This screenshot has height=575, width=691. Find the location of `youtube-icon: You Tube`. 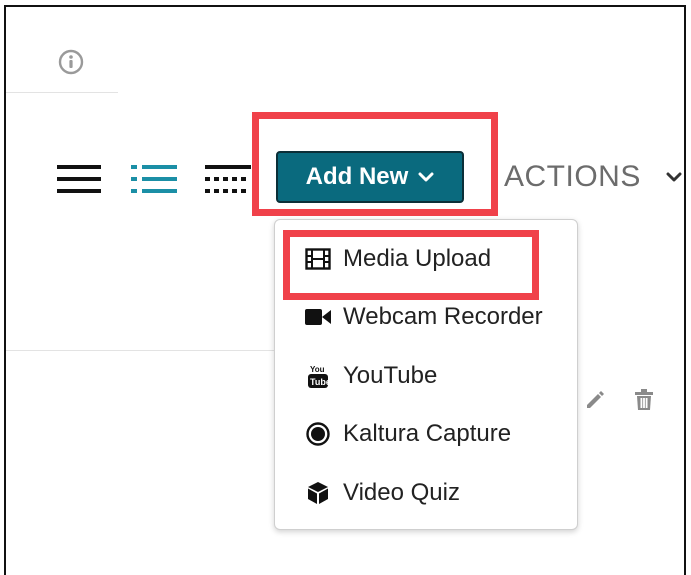

youtube-icon: You Tube is located at coordinates (318, 376).